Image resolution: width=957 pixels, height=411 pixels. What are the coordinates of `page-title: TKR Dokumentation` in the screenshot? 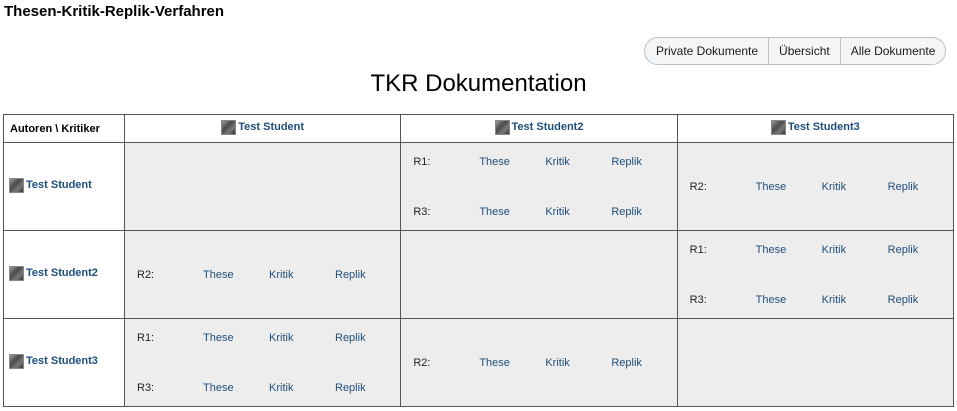 It's located at (478, 83).